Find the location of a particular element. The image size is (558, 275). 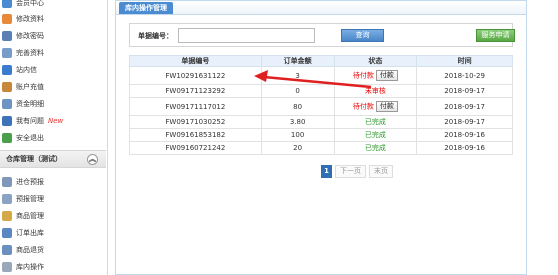

header-time: 时间 is located at coordinates (464, 61).